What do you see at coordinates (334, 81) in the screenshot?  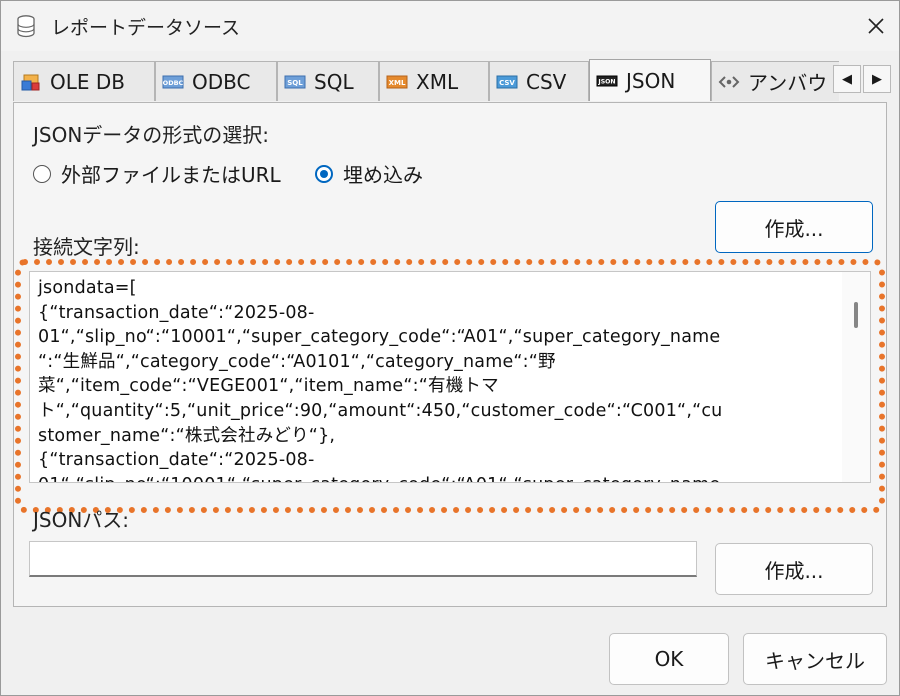 I see `tab-label: SQL` at bounding box center [334, 81].